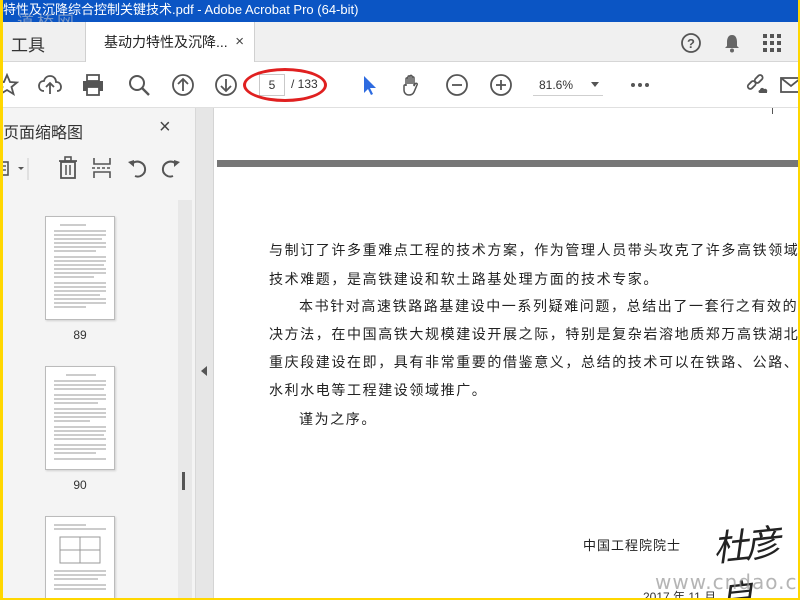  What do you see at coordinates (411, 85) in the screenshot?
I see `hand-tool-icon` at bounding box center [411, 85].